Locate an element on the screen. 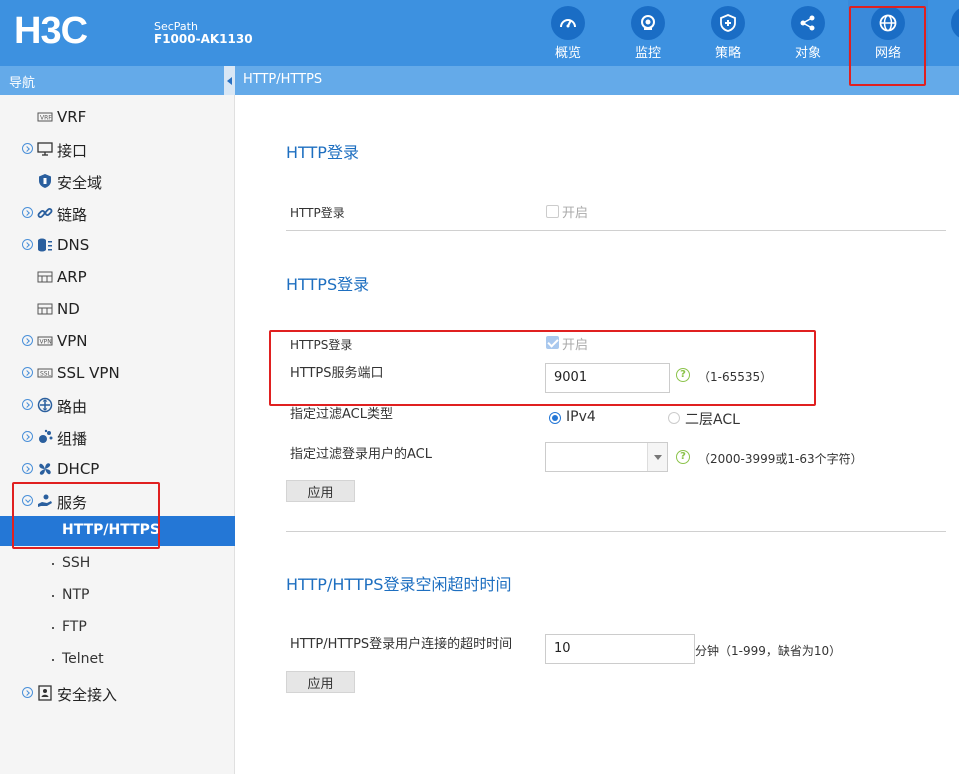  http-section-title: HTTP登录 is located at coordinates (322, 152).